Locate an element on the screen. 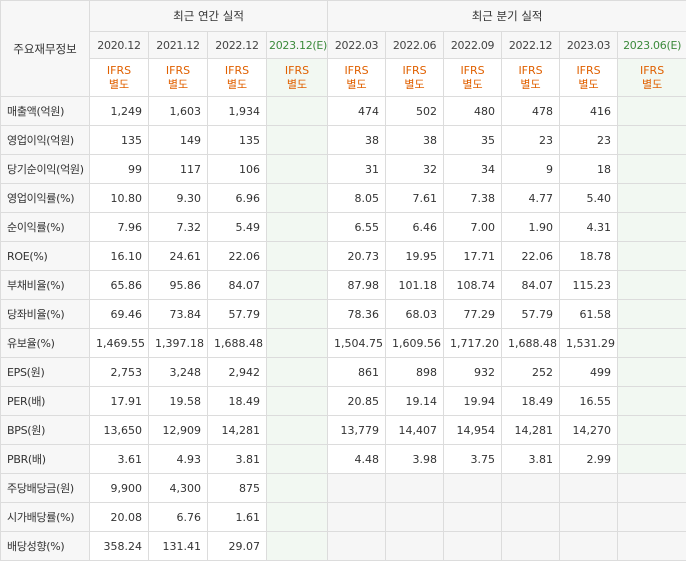  quarter-value: 1,688.48 is located at coordinates (531, 343).